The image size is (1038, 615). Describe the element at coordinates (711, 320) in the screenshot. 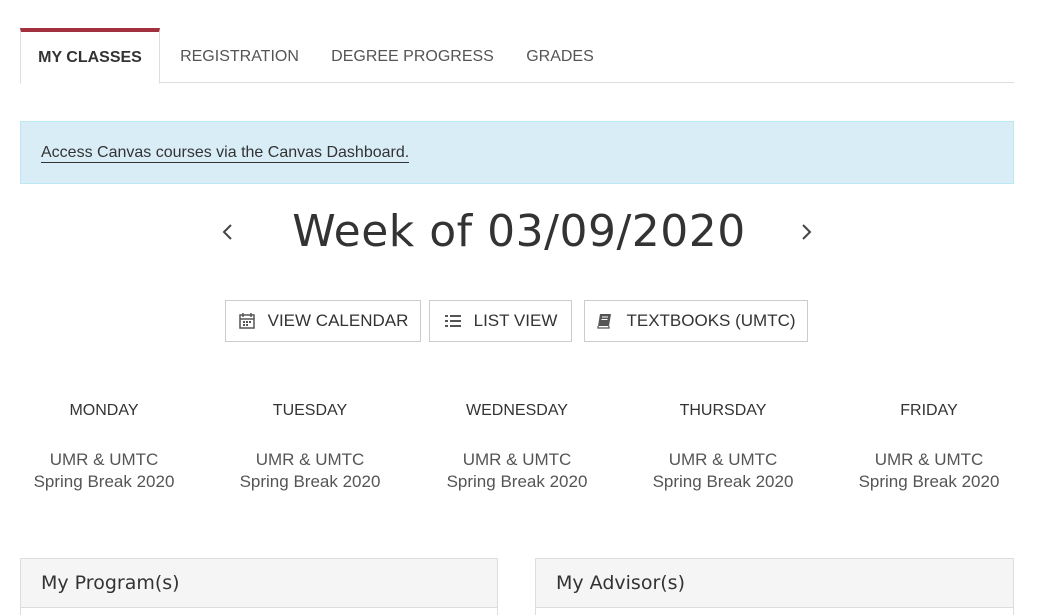

I see `textbooks-label: TEXTBOOKS (UMTC)` at that location.